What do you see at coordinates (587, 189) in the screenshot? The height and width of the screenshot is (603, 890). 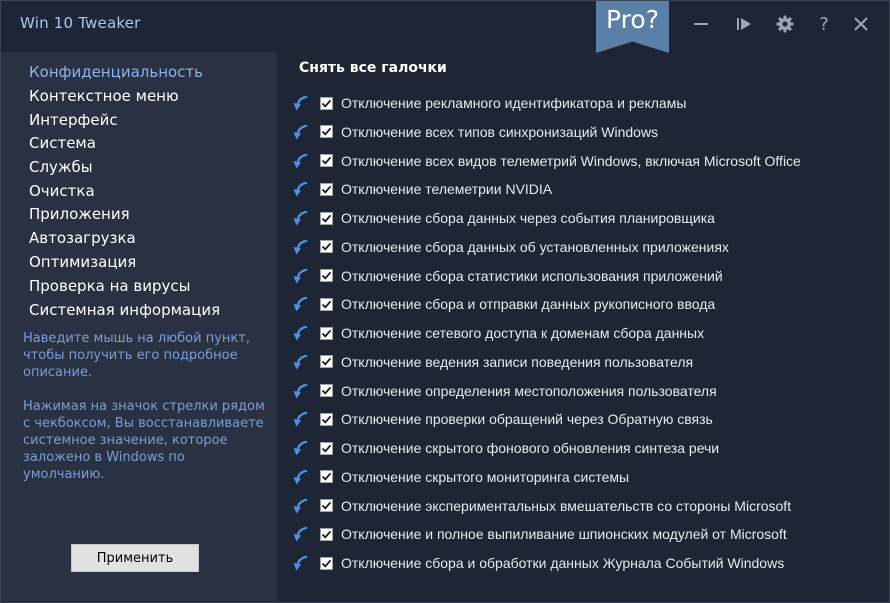 I see `option-row: Отключение телеметрии NVIDIA` at bounding box center [587, 189].